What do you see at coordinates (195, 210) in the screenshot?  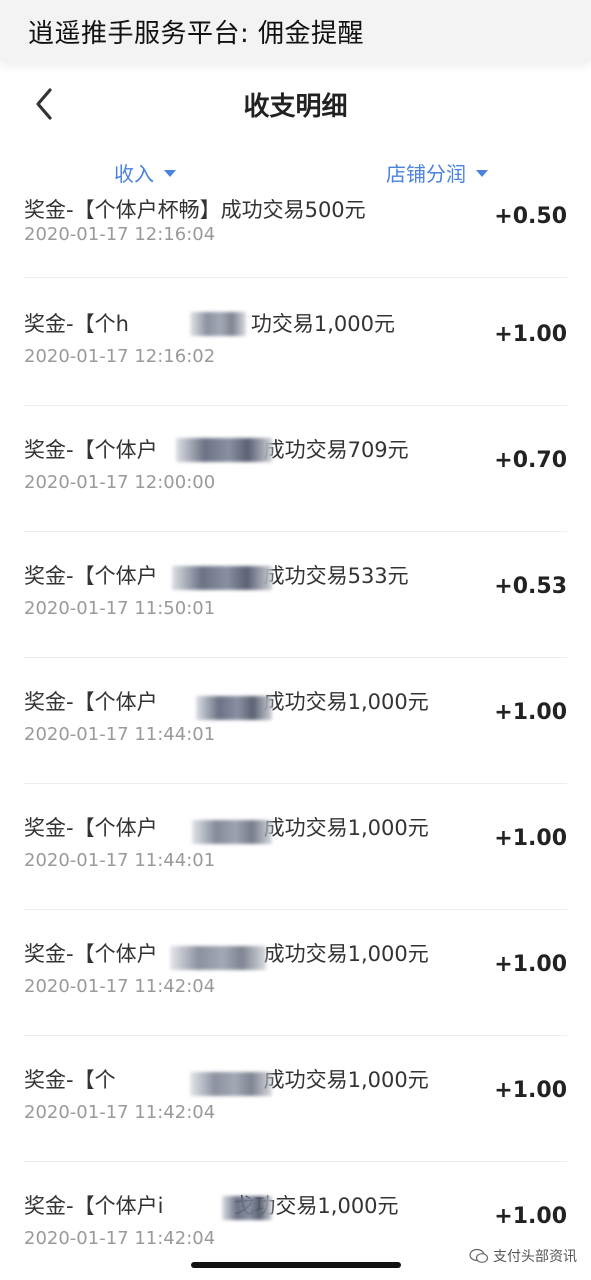 I see `record-title: 奖金-【个体户杯畅】成功交易500元` at bounding box center [195, 210].